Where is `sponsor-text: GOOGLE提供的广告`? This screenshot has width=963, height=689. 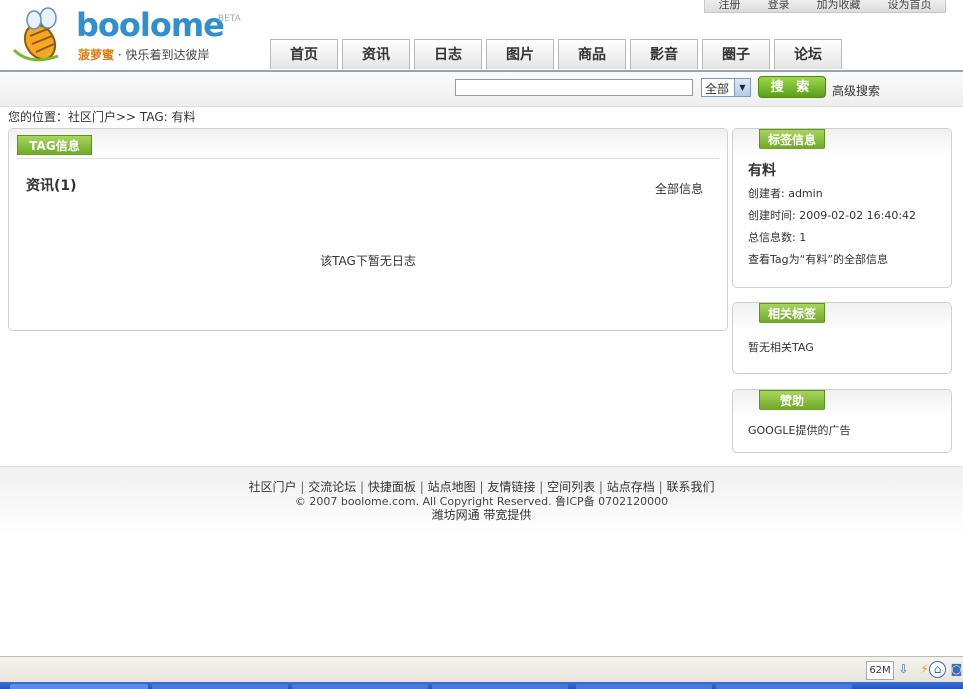 sponsor-text: GOOGLE提供的广告 is located at coordinates (799, 430).